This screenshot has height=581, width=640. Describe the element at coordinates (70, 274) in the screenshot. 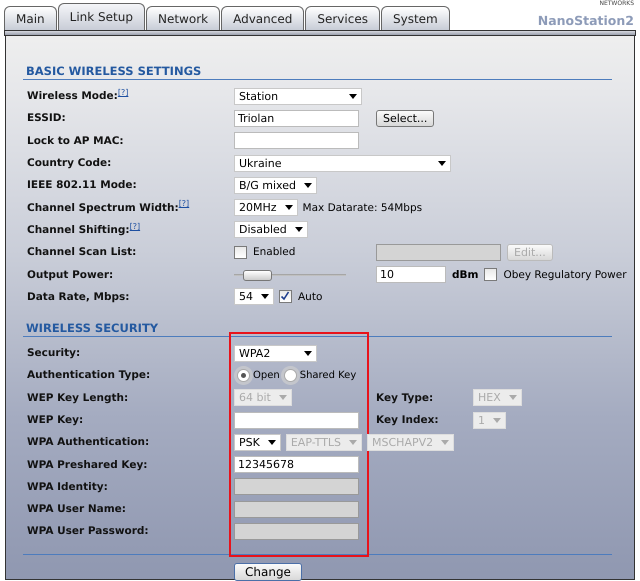

I see `field-label: Output Power:` at that location.